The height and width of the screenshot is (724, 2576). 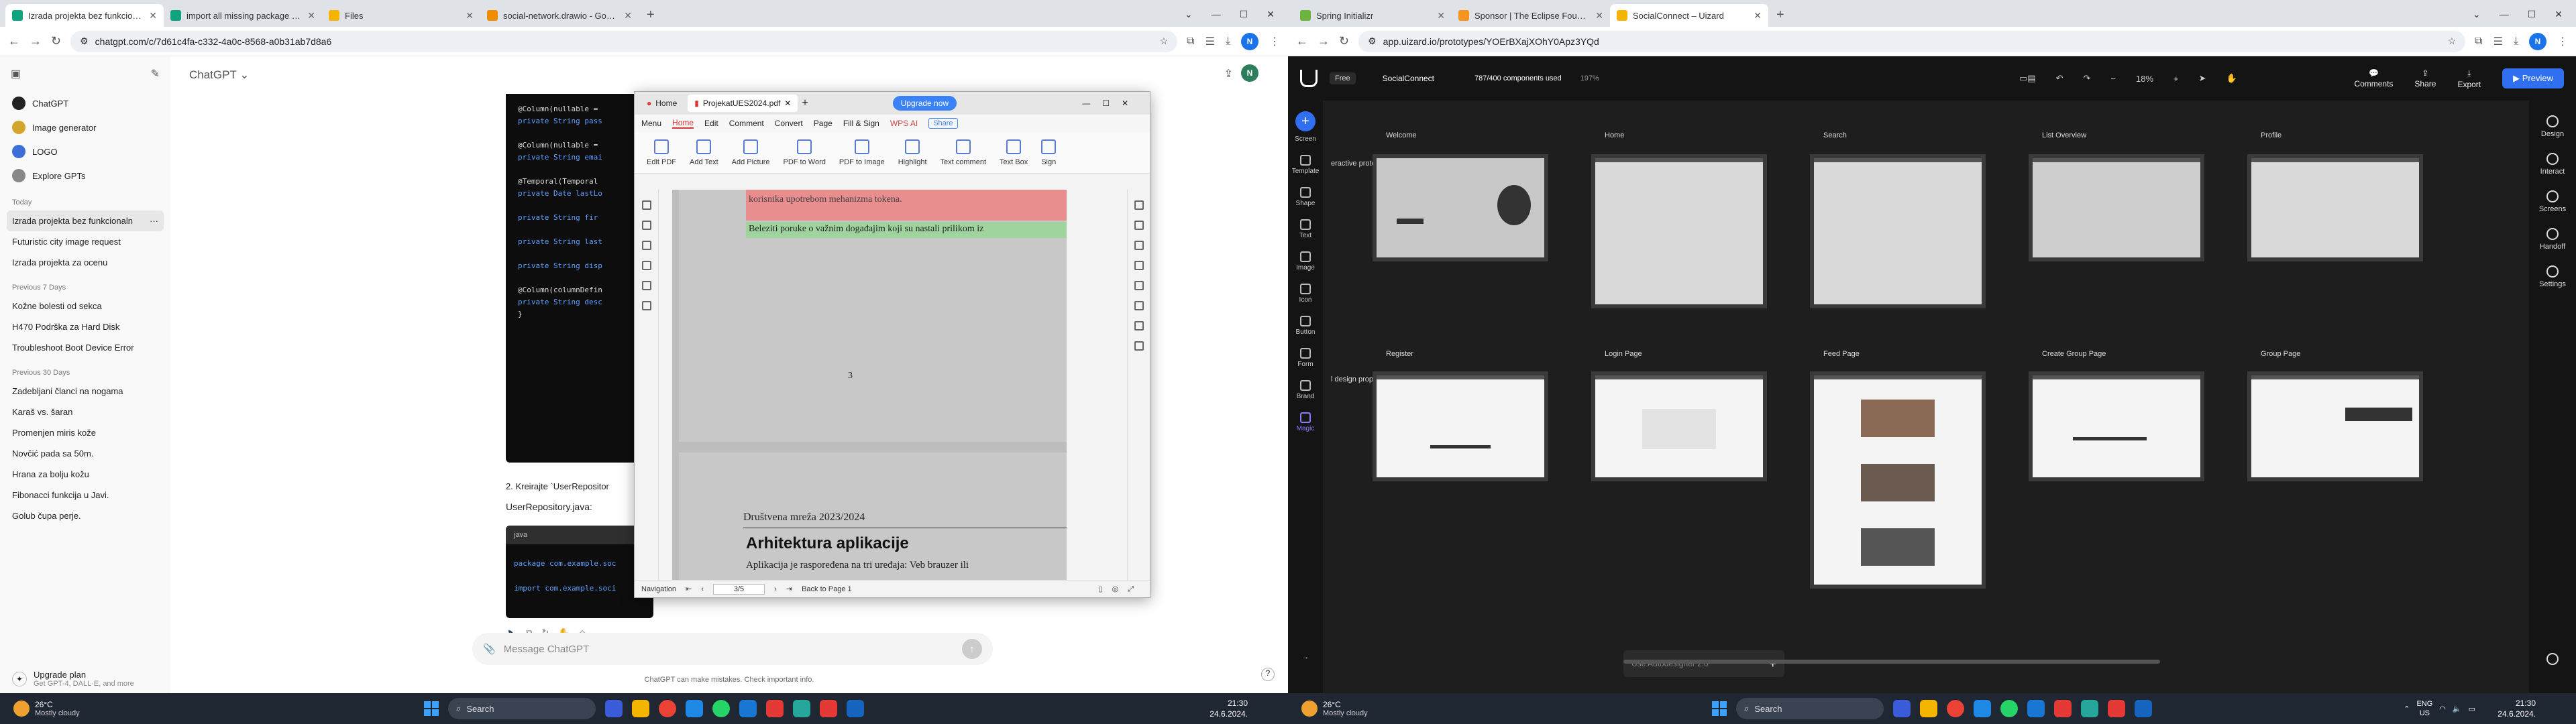 I want to click on view-mode-icons: ▯◎⤢, so click(x=1121, y=589).